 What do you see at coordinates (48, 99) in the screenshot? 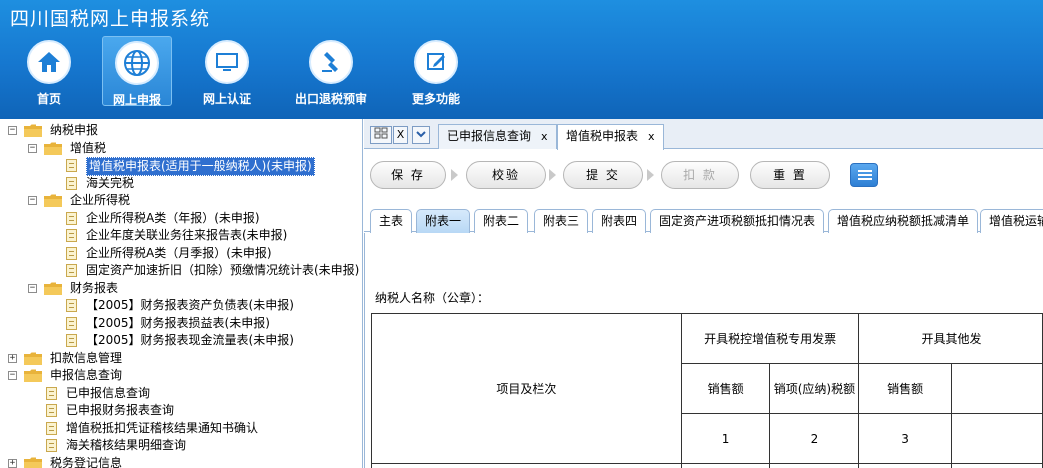
I see `nav-home-label: 首页` at bounding box center [48, 99].